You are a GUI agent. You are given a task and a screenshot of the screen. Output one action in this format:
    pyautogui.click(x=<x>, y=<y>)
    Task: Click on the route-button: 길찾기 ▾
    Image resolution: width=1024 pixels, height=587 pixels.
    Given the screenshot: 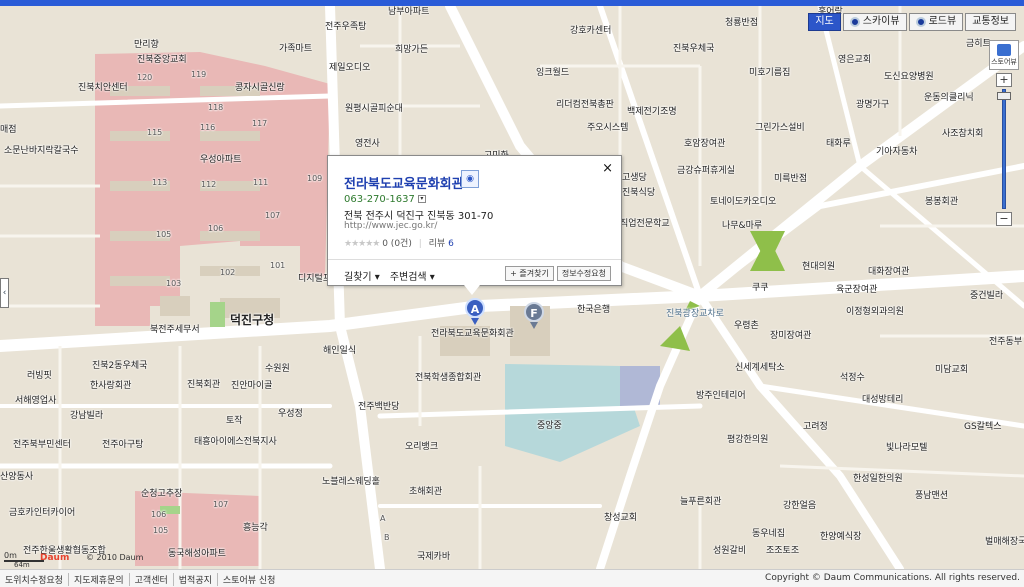 What is the action you would take?
    pyautogui.click(x=362, y=275)
    